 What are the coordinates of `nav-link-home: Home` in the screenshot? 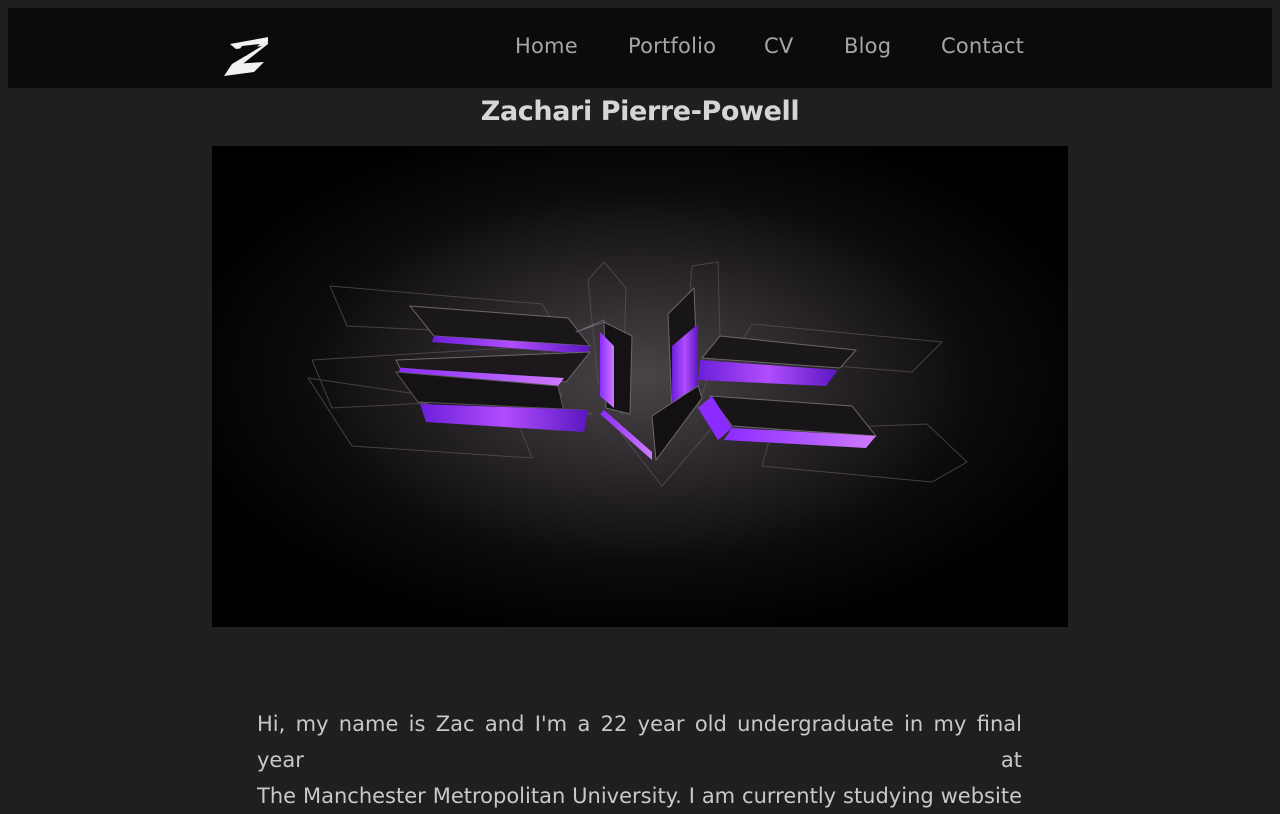 It's located at (546, 46).